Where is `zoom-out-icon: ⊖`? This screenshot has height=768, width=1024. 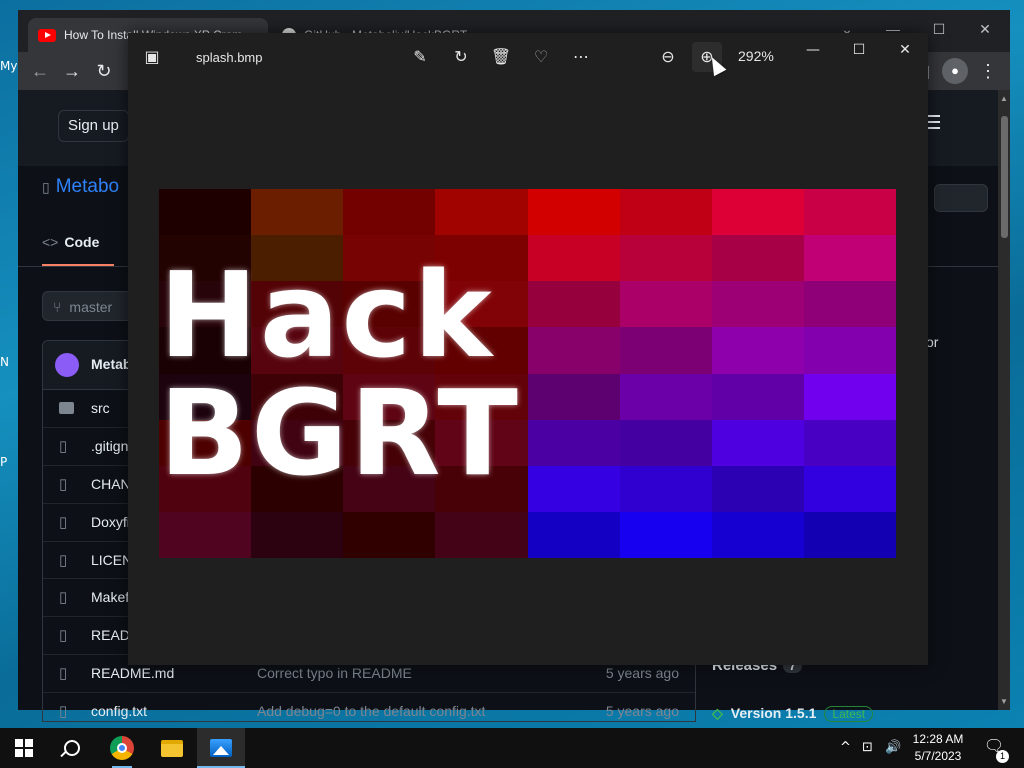 zoom-out-icon: ⊖ is located at coordinates (668, 57).